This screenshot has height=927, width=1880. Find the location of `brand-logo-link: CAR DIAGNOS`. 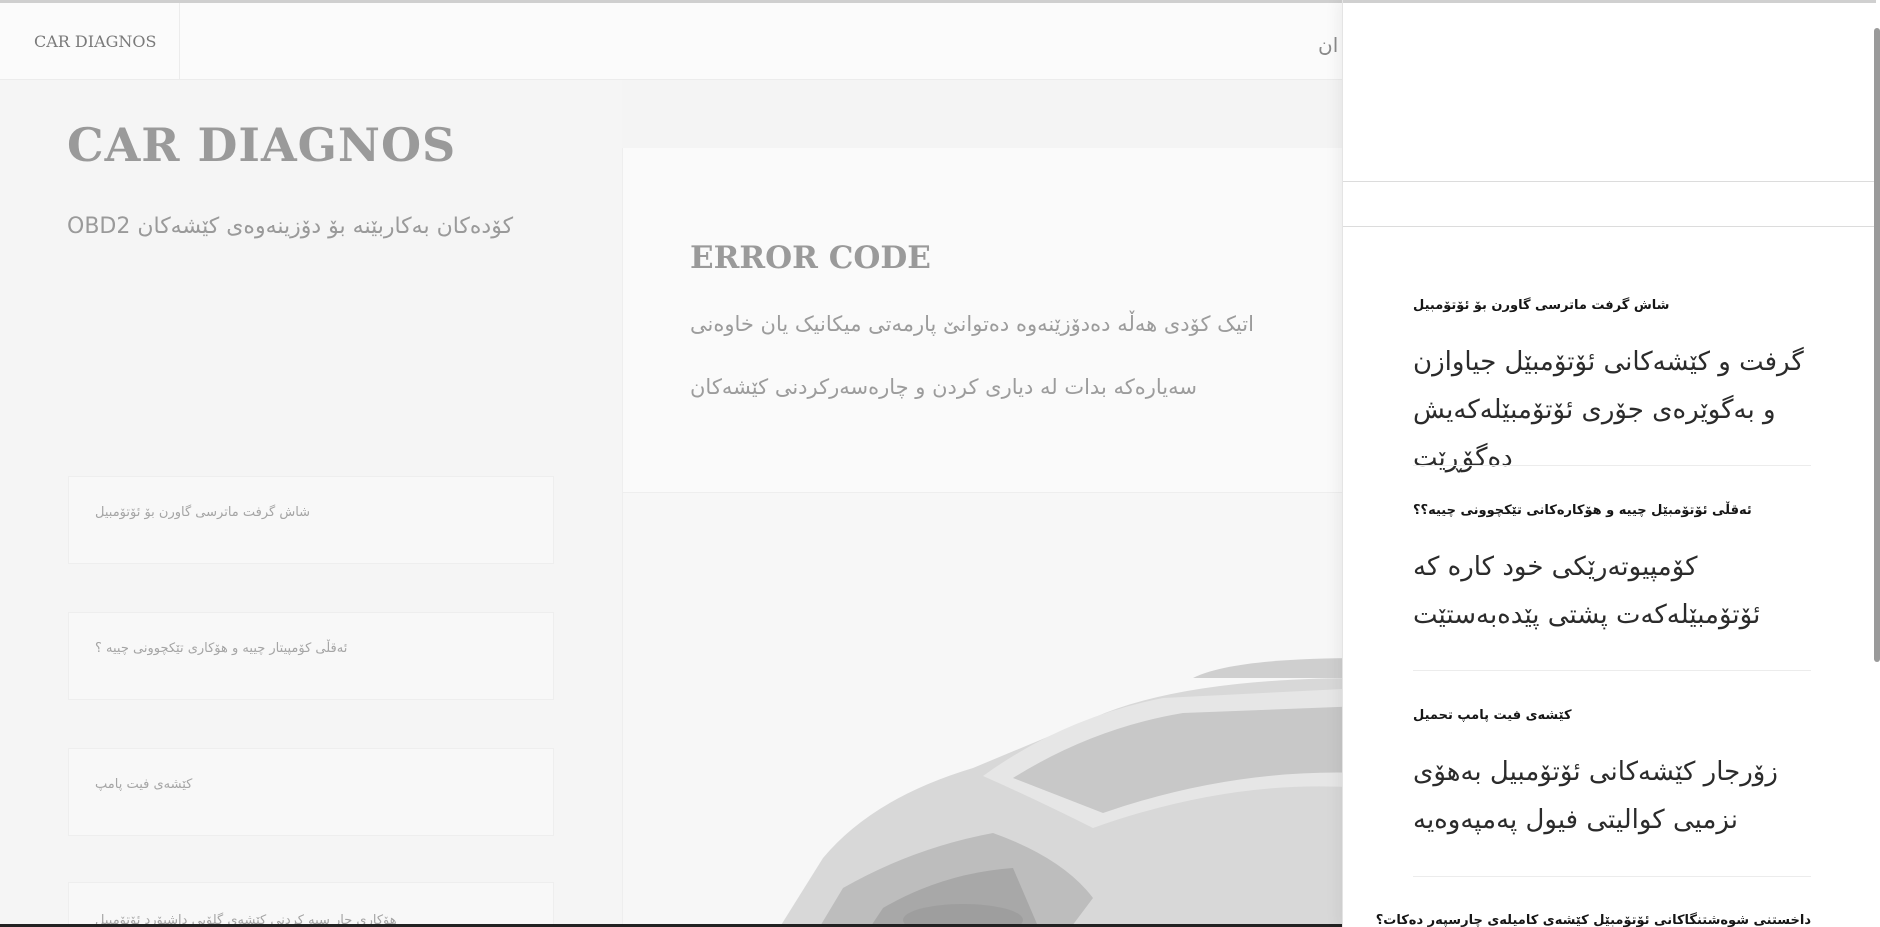

brand-logo-link: CAR DIAGNOS is located at coordinates (90, 41).